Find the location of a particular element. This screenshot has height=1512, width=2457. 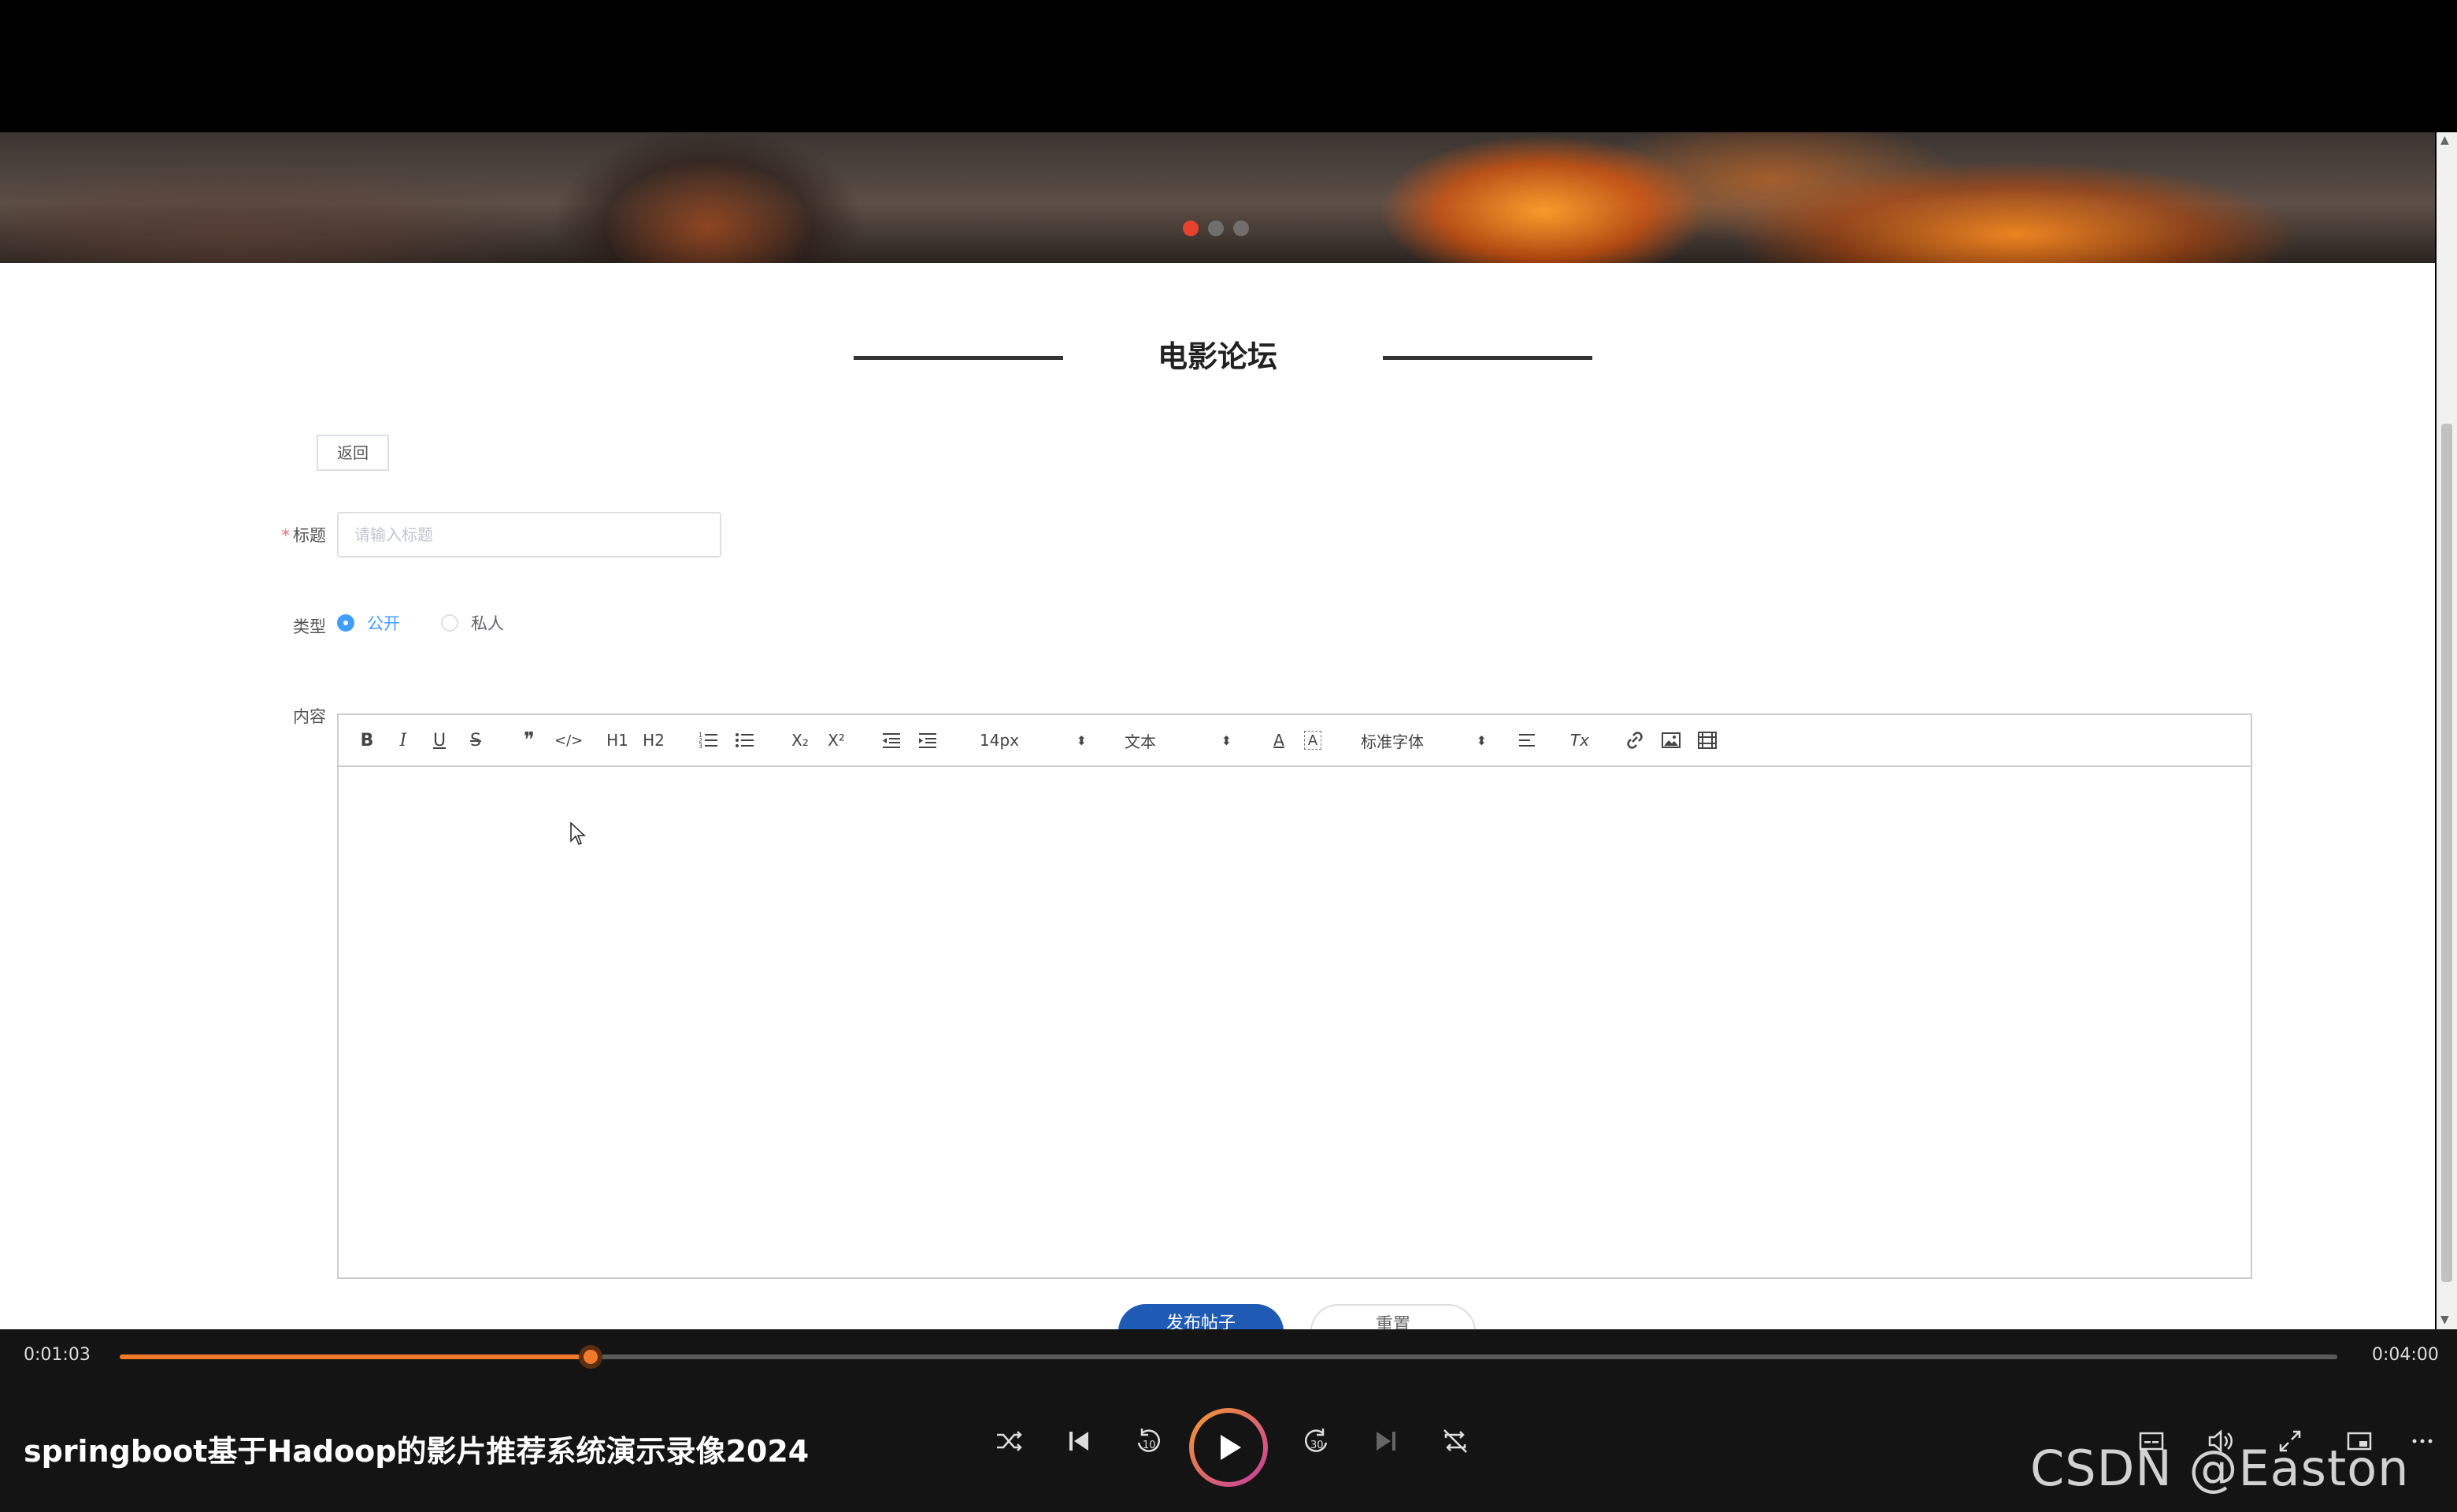

font-size-select: 14px ⬍ is located at coordinates (1033, 740).